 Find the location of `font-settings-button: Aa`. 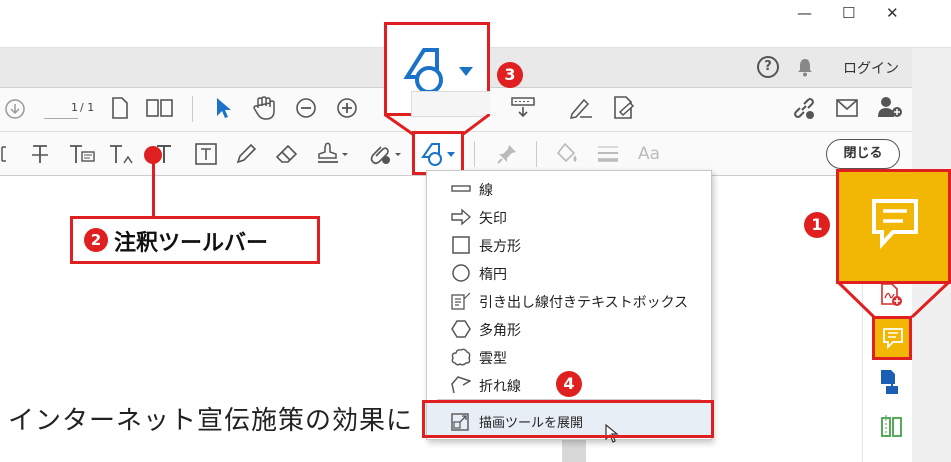

font-settings-button: Aa is located at coordinates (649, 154).